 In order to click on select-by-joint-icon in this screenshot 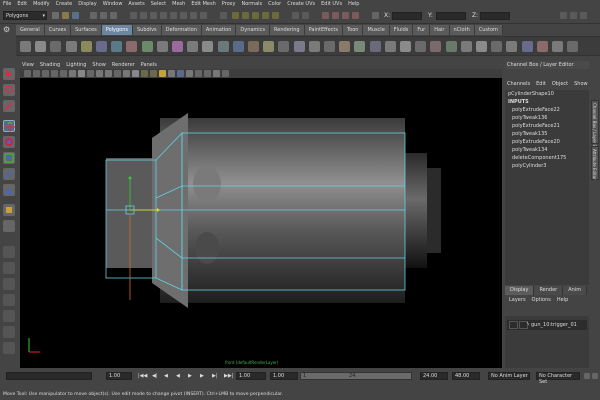, I will do `click(143, 15)`.